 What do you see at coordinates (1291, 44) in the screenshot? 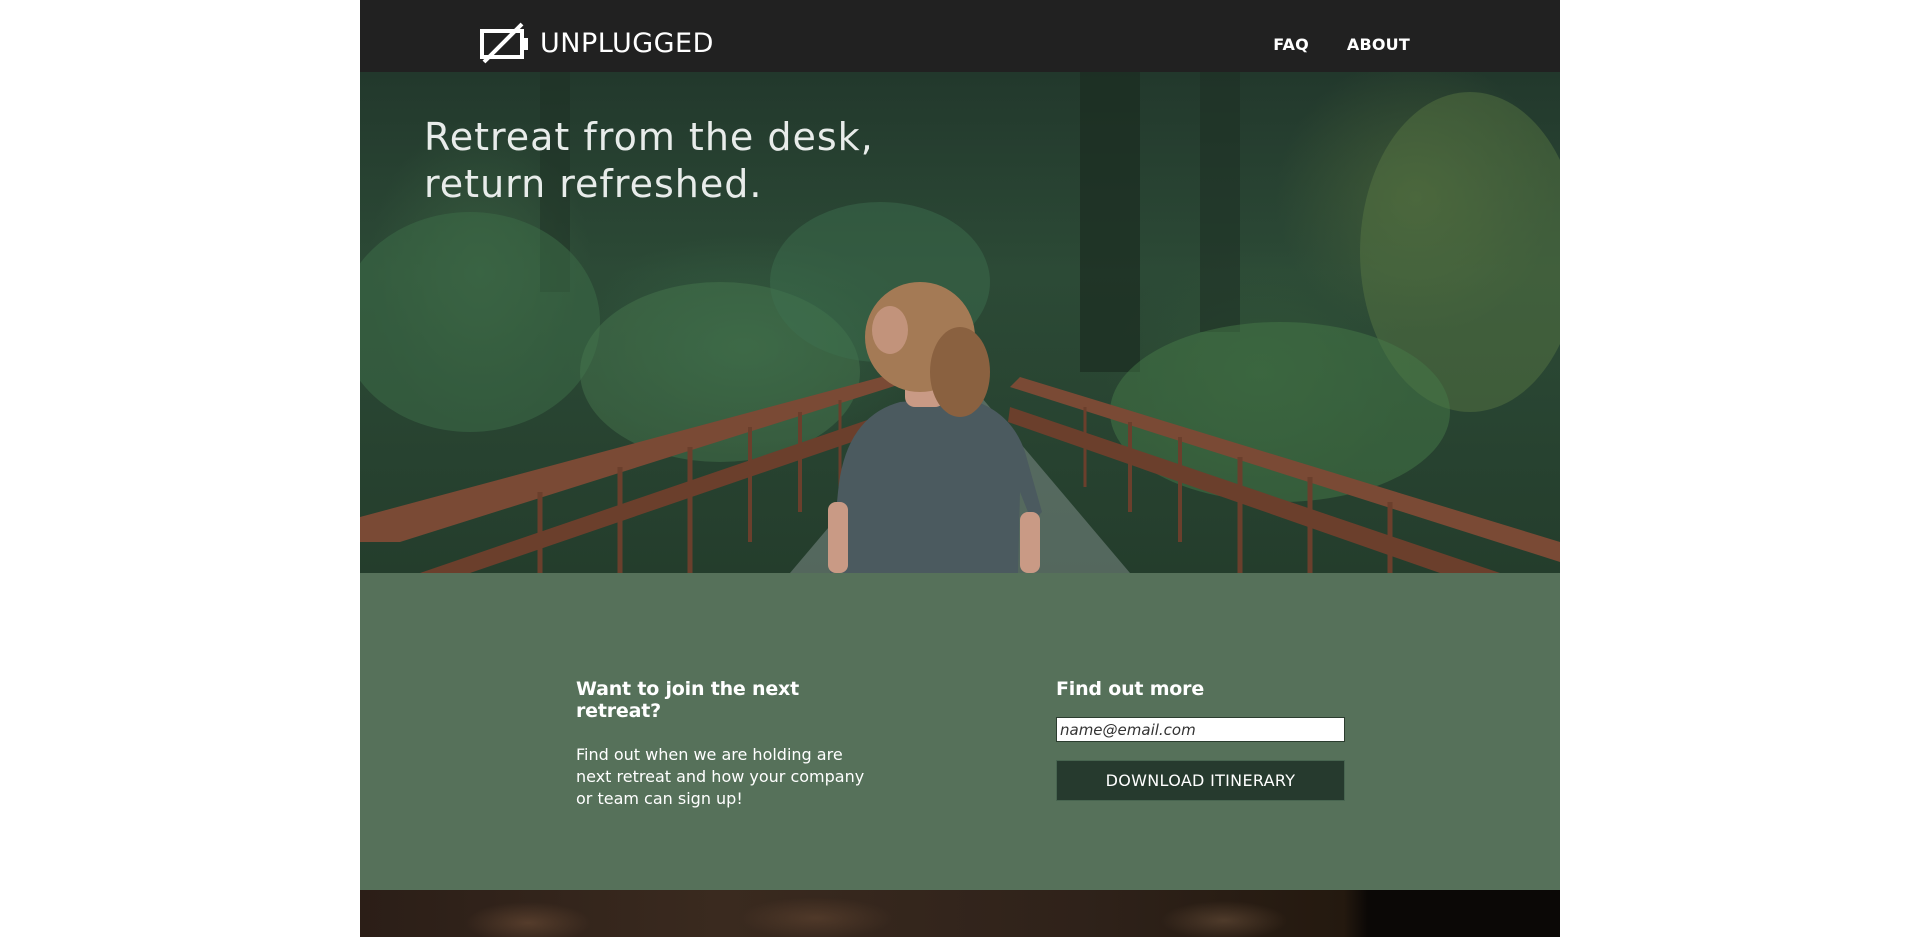
I see `nav-faq-link: FAQ` at bounding box center [1291, 44].